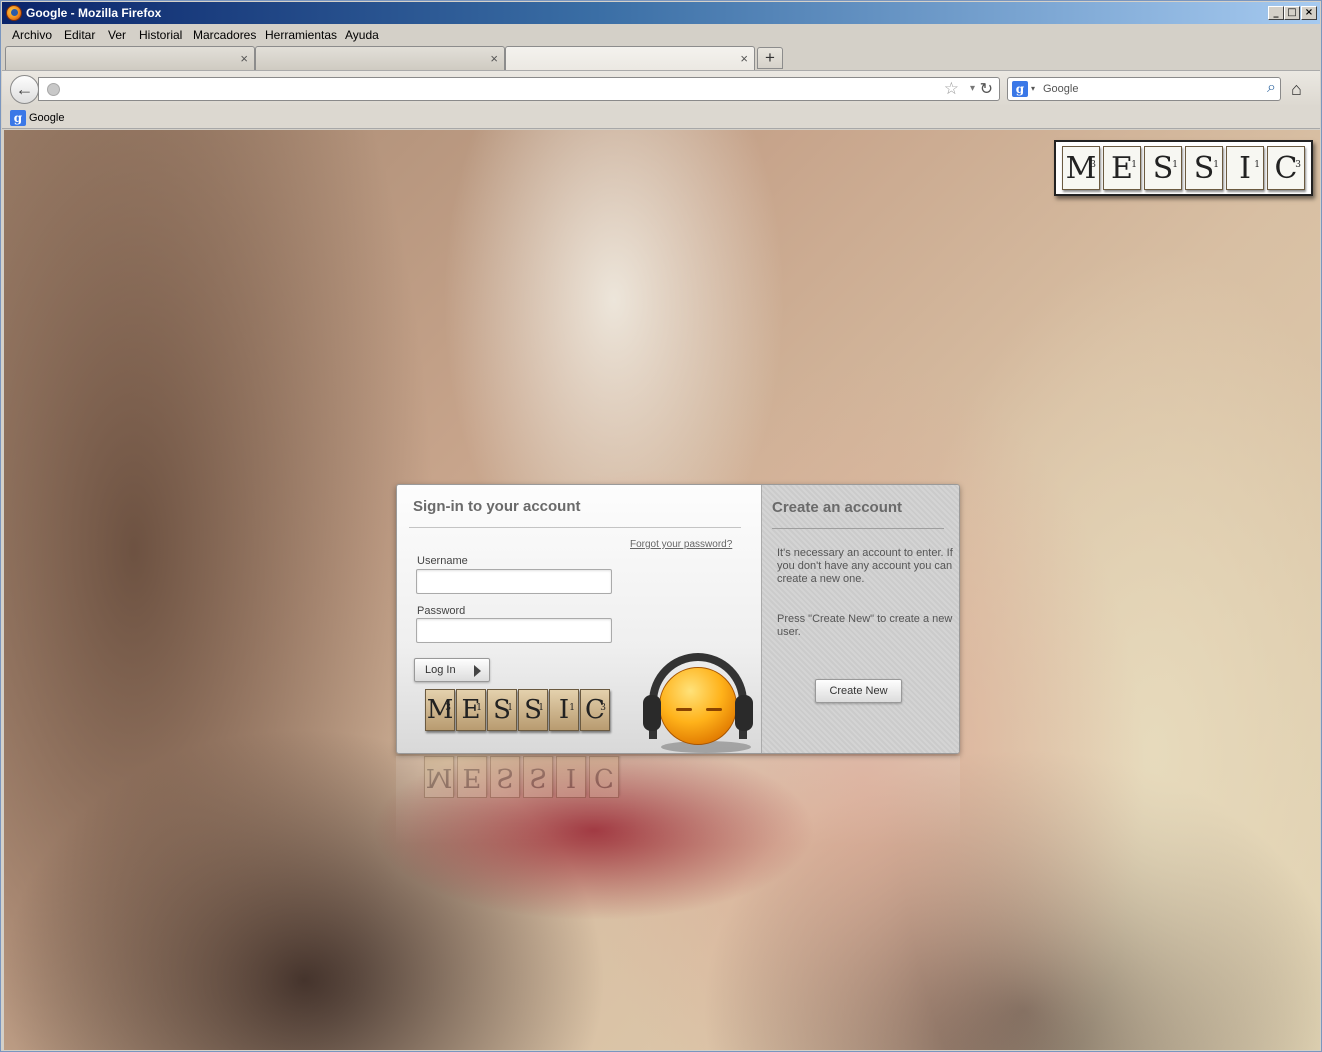 The height and width of the screenshot is (1052, 1322). What do you see at coordinates (630, 58) in the screenshot?
I see `tab-3-active: ×` at bounding box center [630, 58].